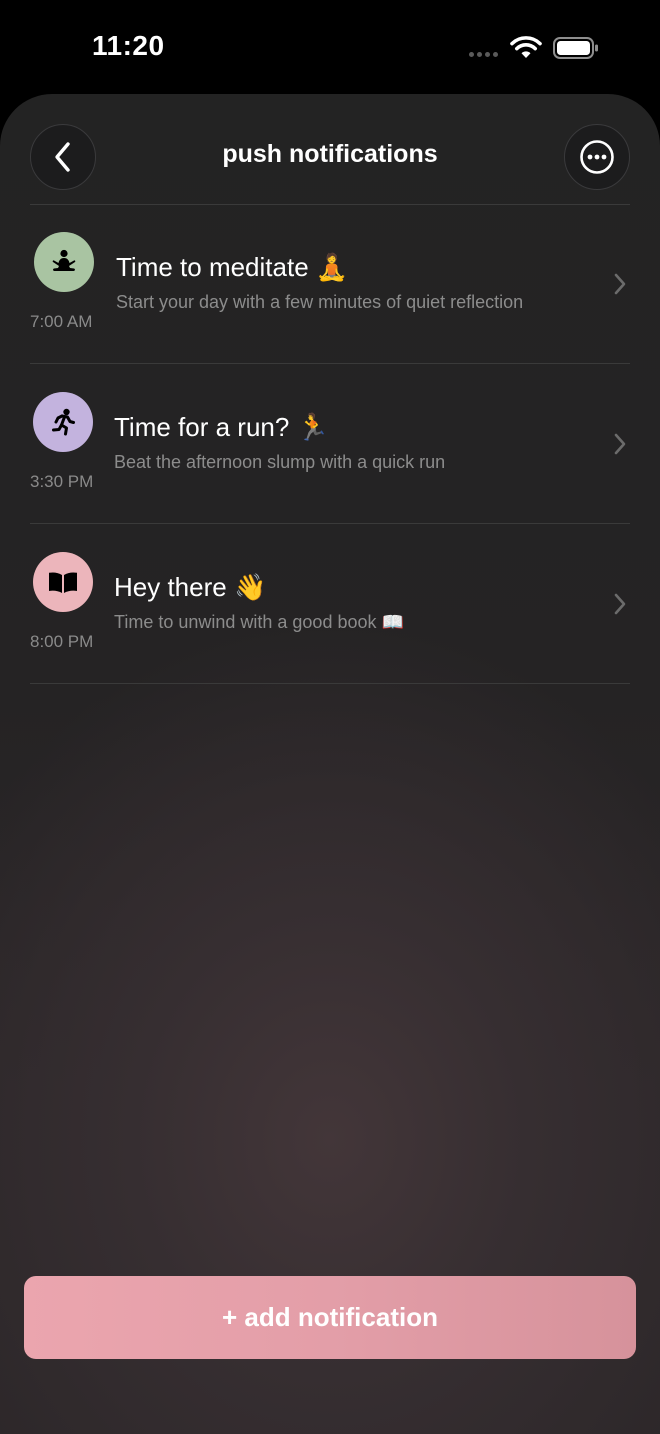 The height and width of the screenshot is (1434, 660). What do you see at coordinates (61, 321) in the screenshot?
I see `notification-time: 7:00 AM` at bounding box center [61, 321].